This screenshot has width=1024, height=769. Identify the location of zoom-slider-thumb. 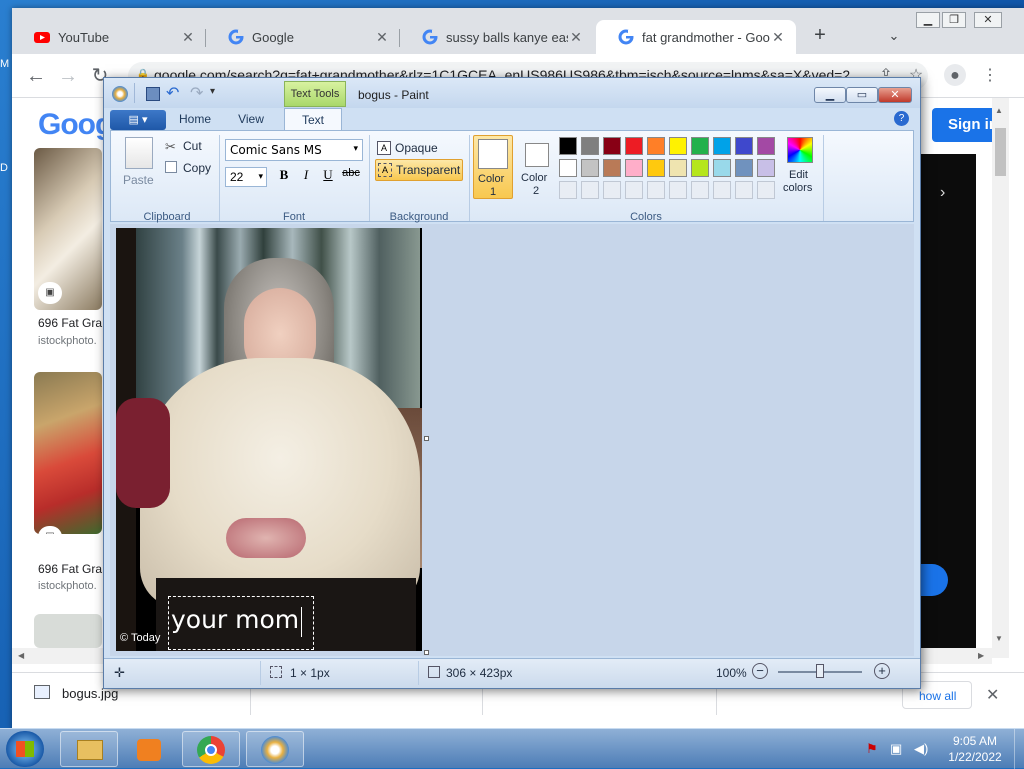
(820, 671).